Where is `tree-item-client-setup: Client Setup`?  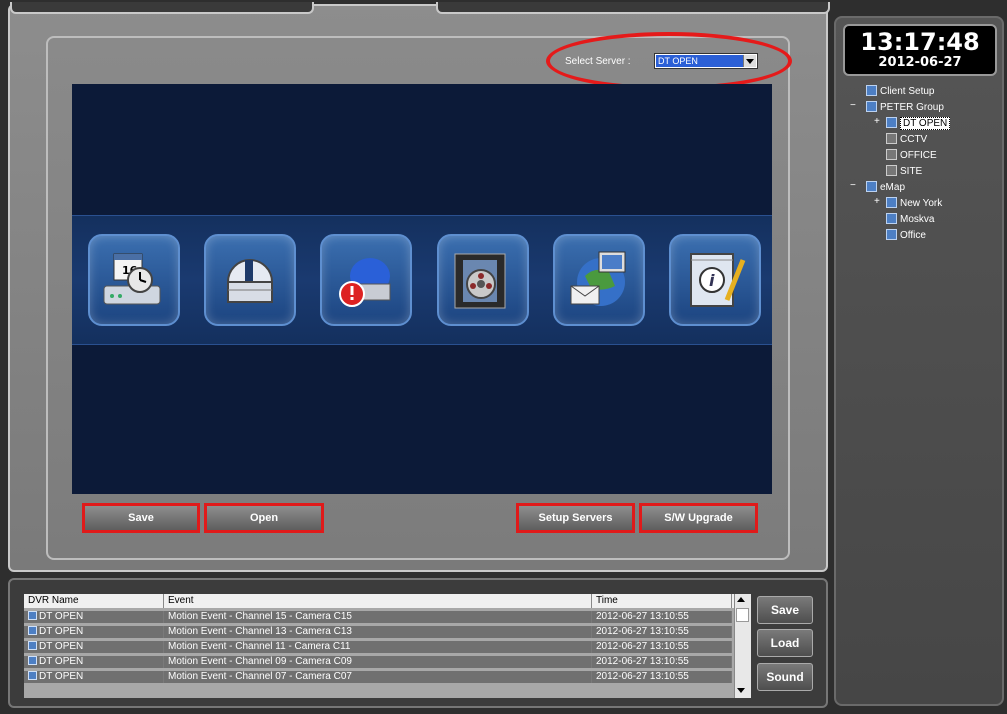
tree-item-client-setup: Client Setup is located at coordinates (900, 91).